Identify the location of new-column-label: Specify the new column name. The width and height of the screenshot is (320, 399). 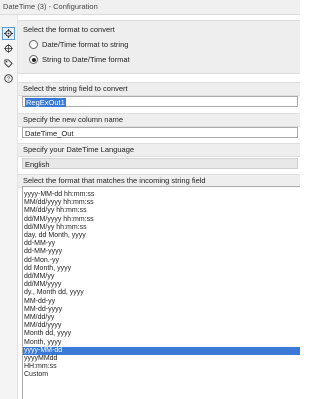
(73, 119).